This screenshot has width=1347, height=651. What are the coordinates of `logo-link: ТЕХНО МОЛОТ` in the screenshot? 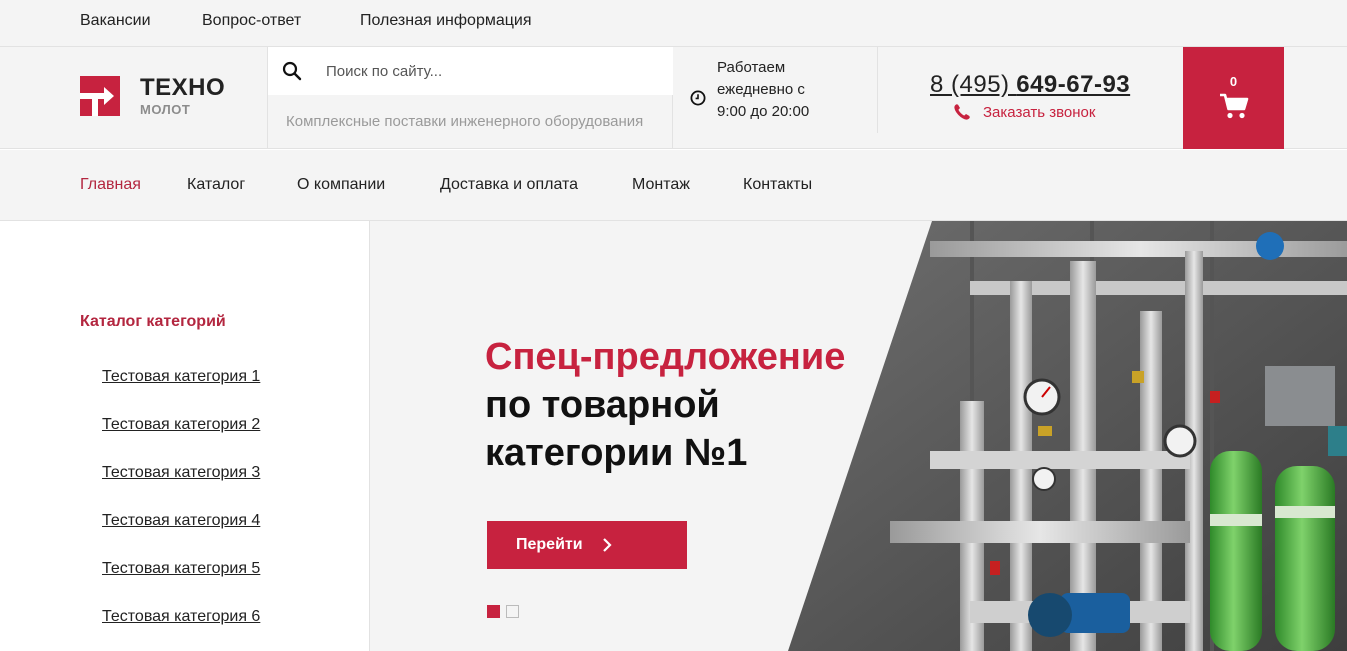 It's located at (160, 97).